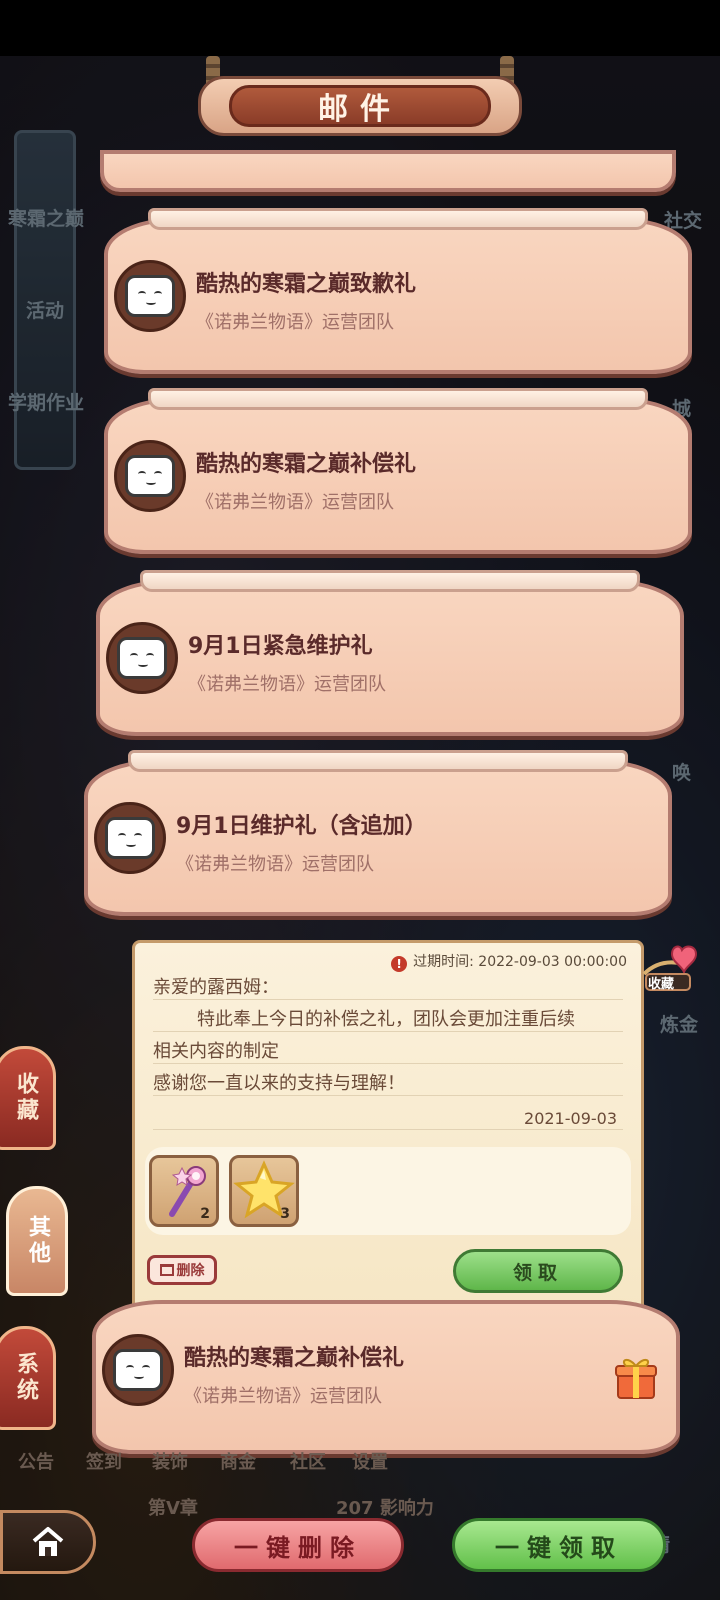 This screenshot has height=1600, width=720. What do you see at coordinates (386, 1019) in the screenshot?
I see `mail-body-line: 特此奉上今日的补偿之礼，团队会更加注重后续` at bounding box center [386, 1019].